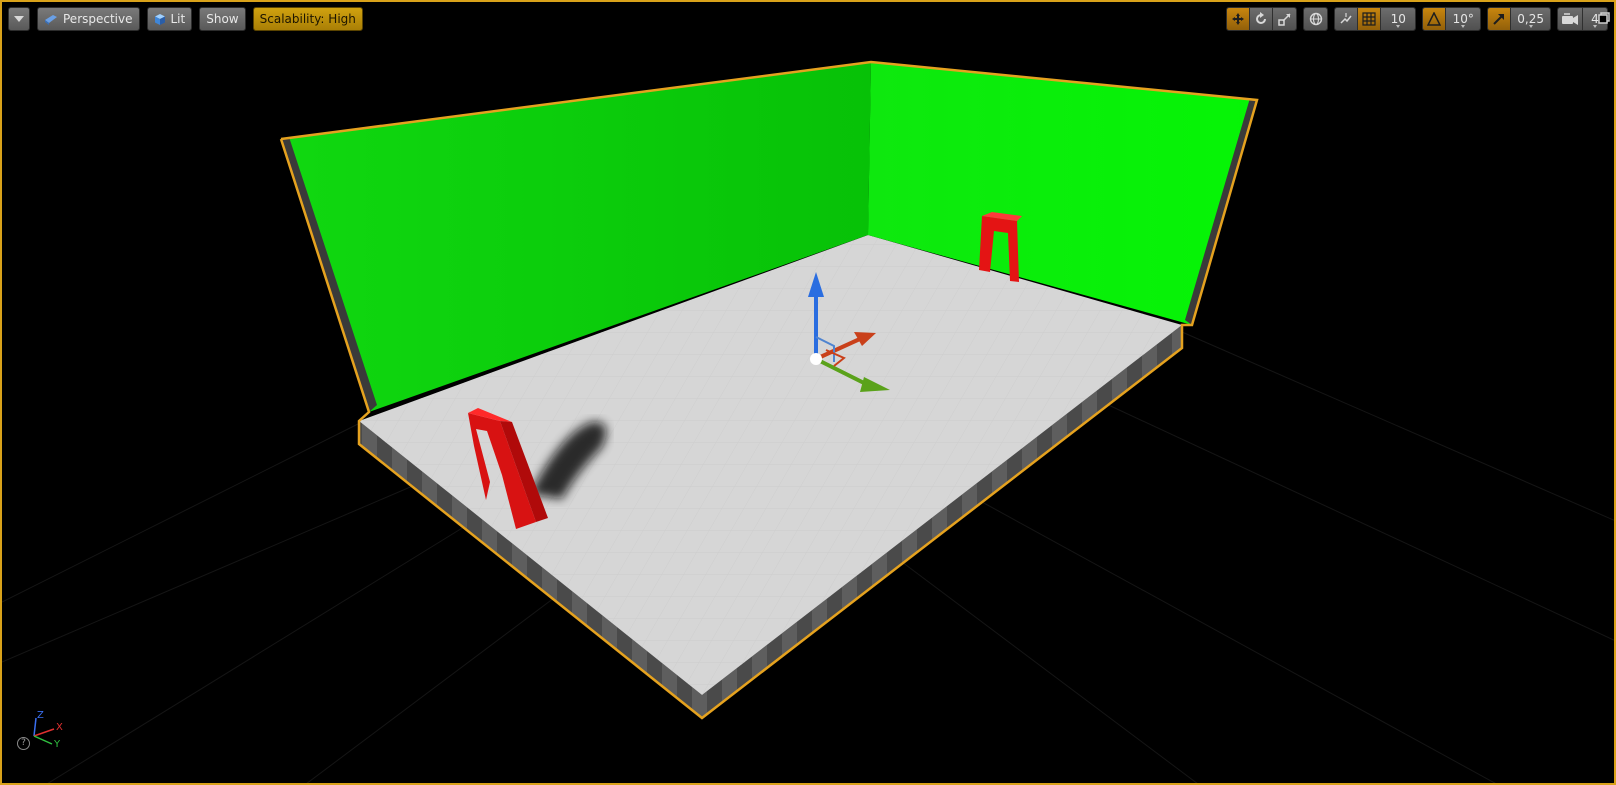  I want to click on rotation-snap-group: 10°, so click(1452, 19).